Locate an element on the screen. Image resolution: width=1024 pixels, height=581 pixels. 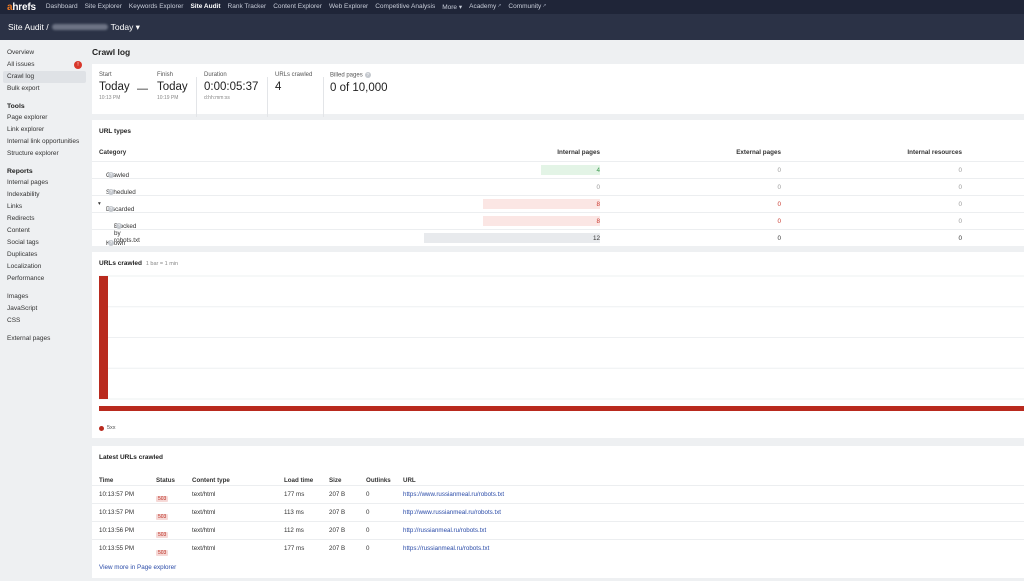
column-header: Status is located at coordinates (165, 480).